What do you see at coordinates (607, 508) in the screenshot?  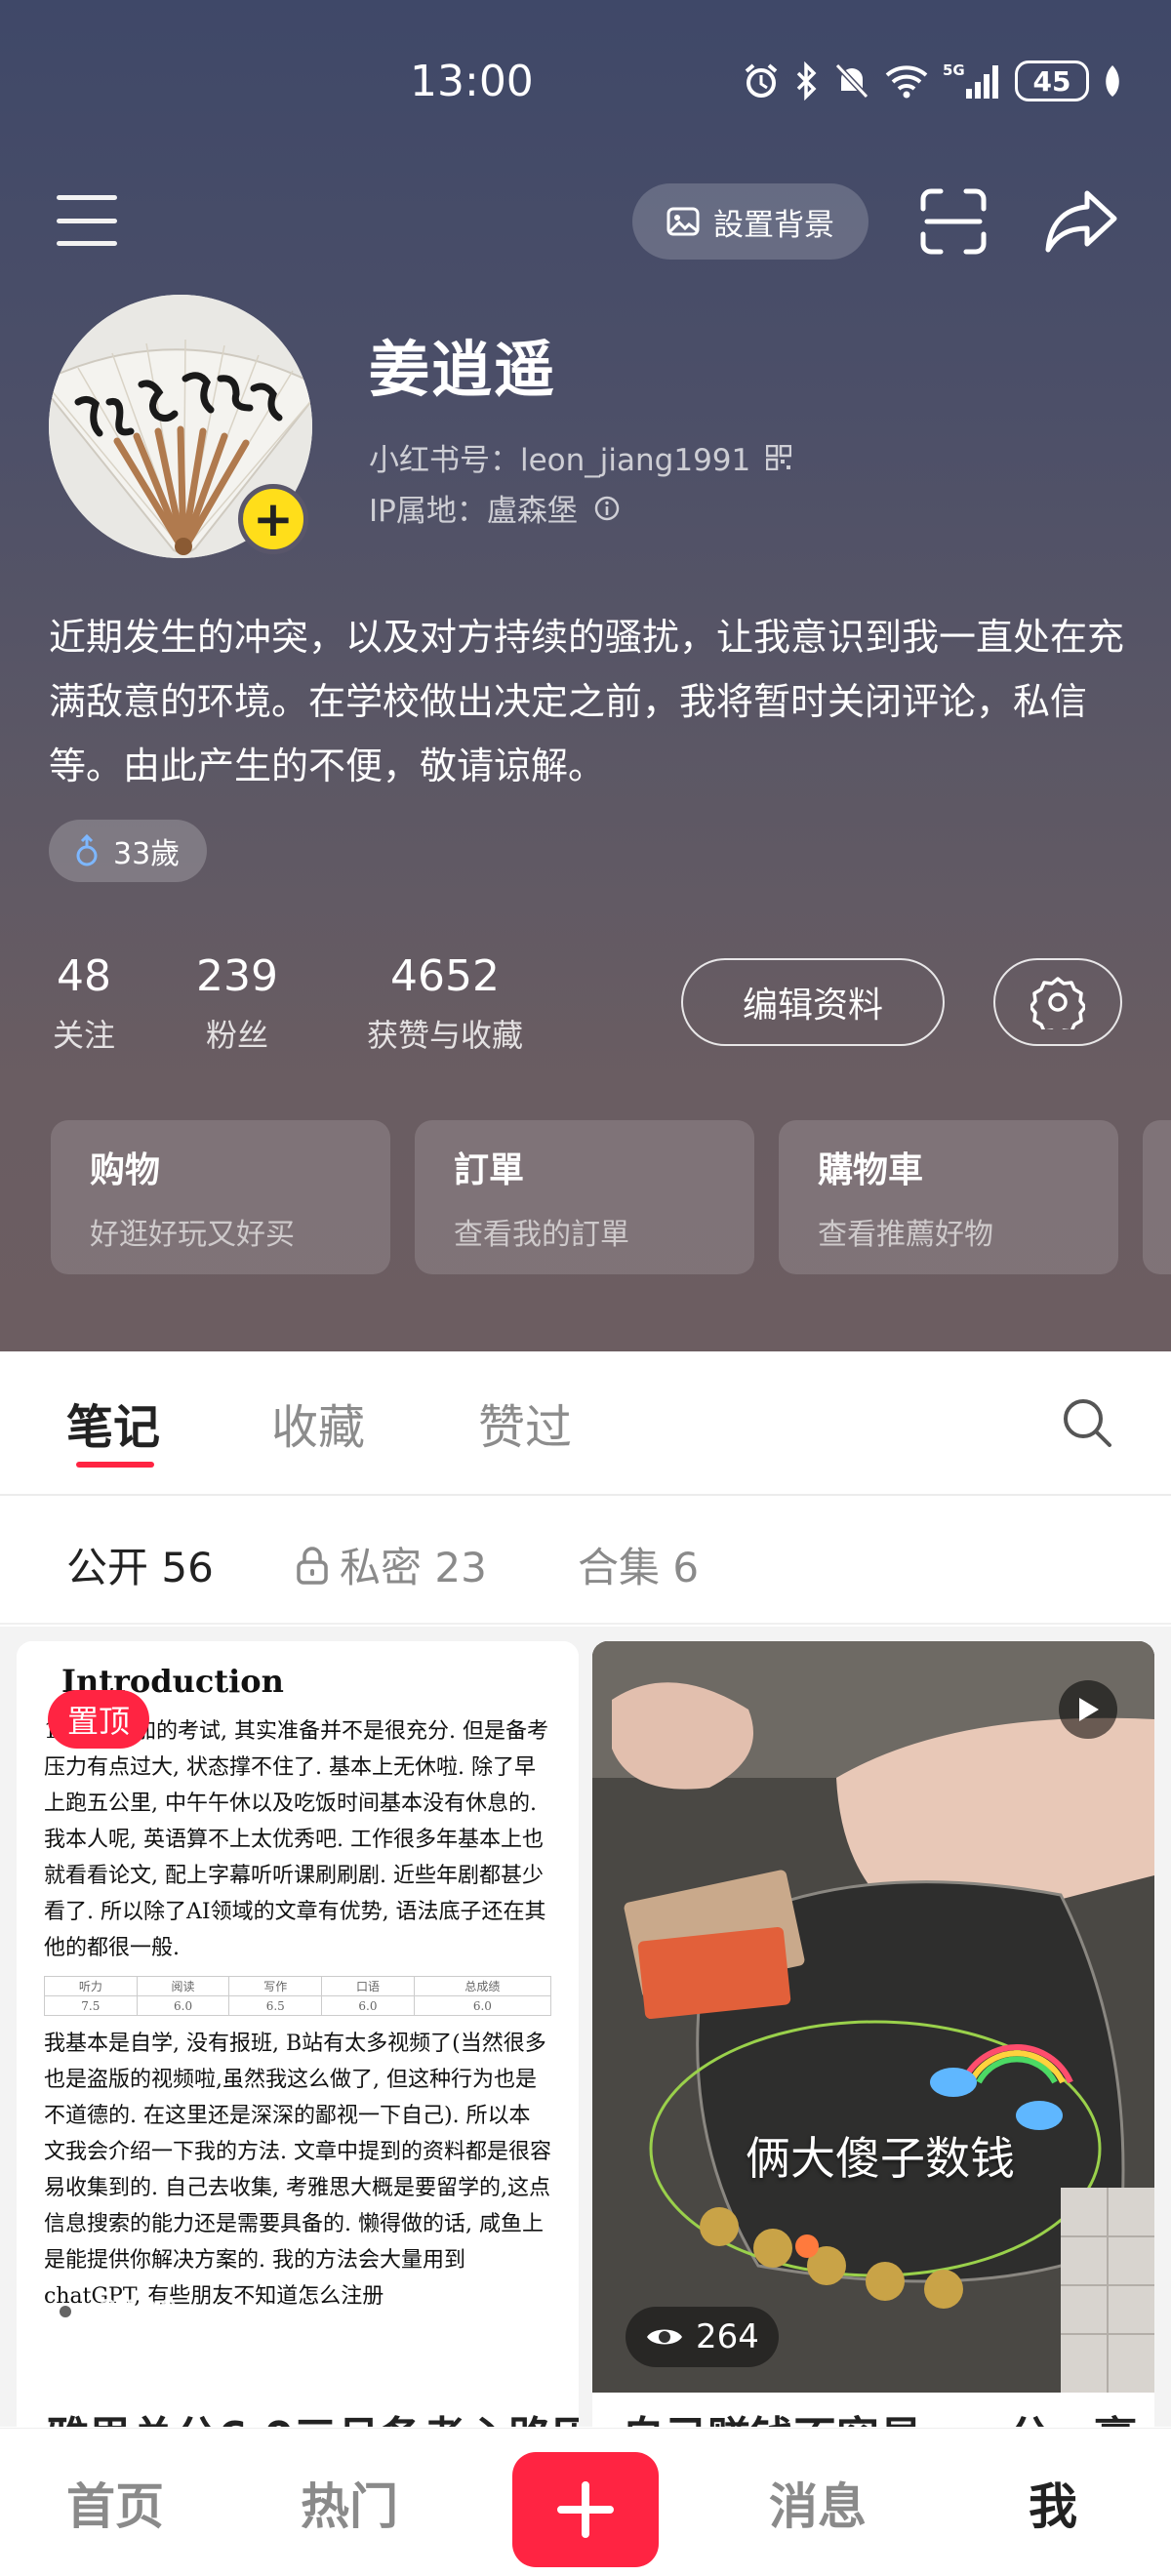 I see `info-icon` at bounding box center [607, 508].